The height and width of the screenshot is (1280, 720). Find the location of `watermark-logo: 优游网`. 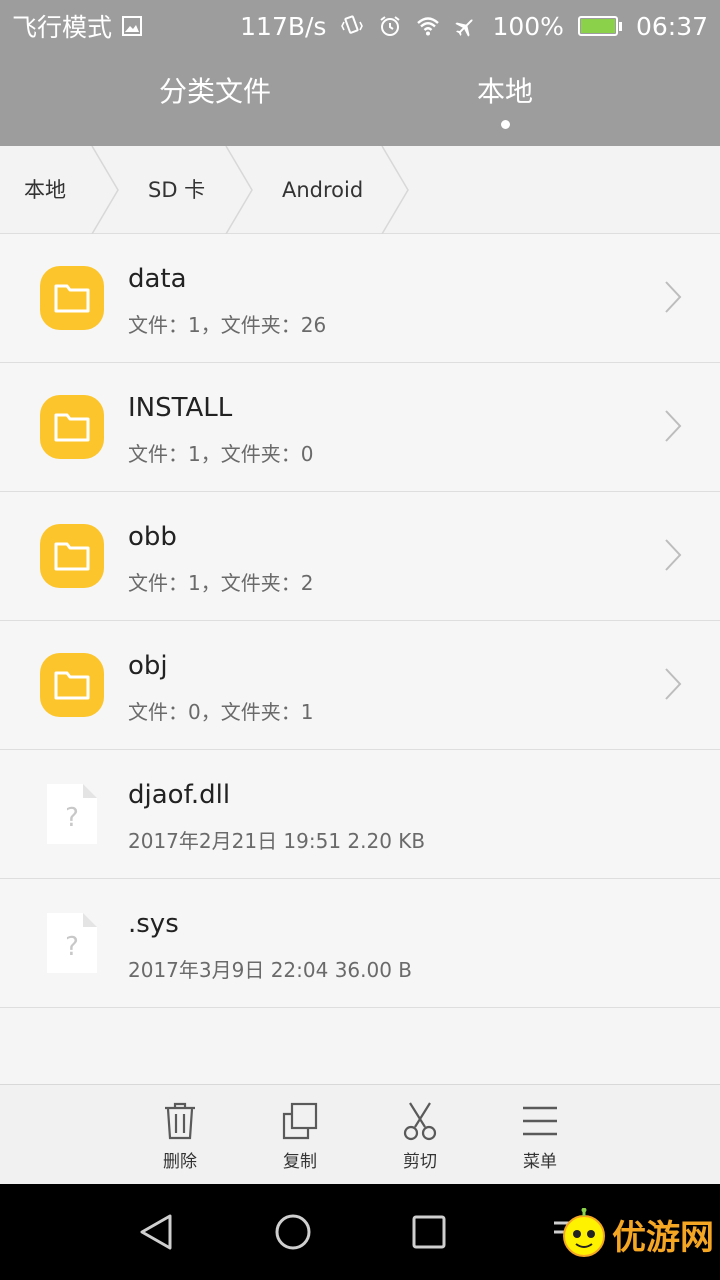

watermark-logo: 优游网 is located at coordinates (636, 1234).